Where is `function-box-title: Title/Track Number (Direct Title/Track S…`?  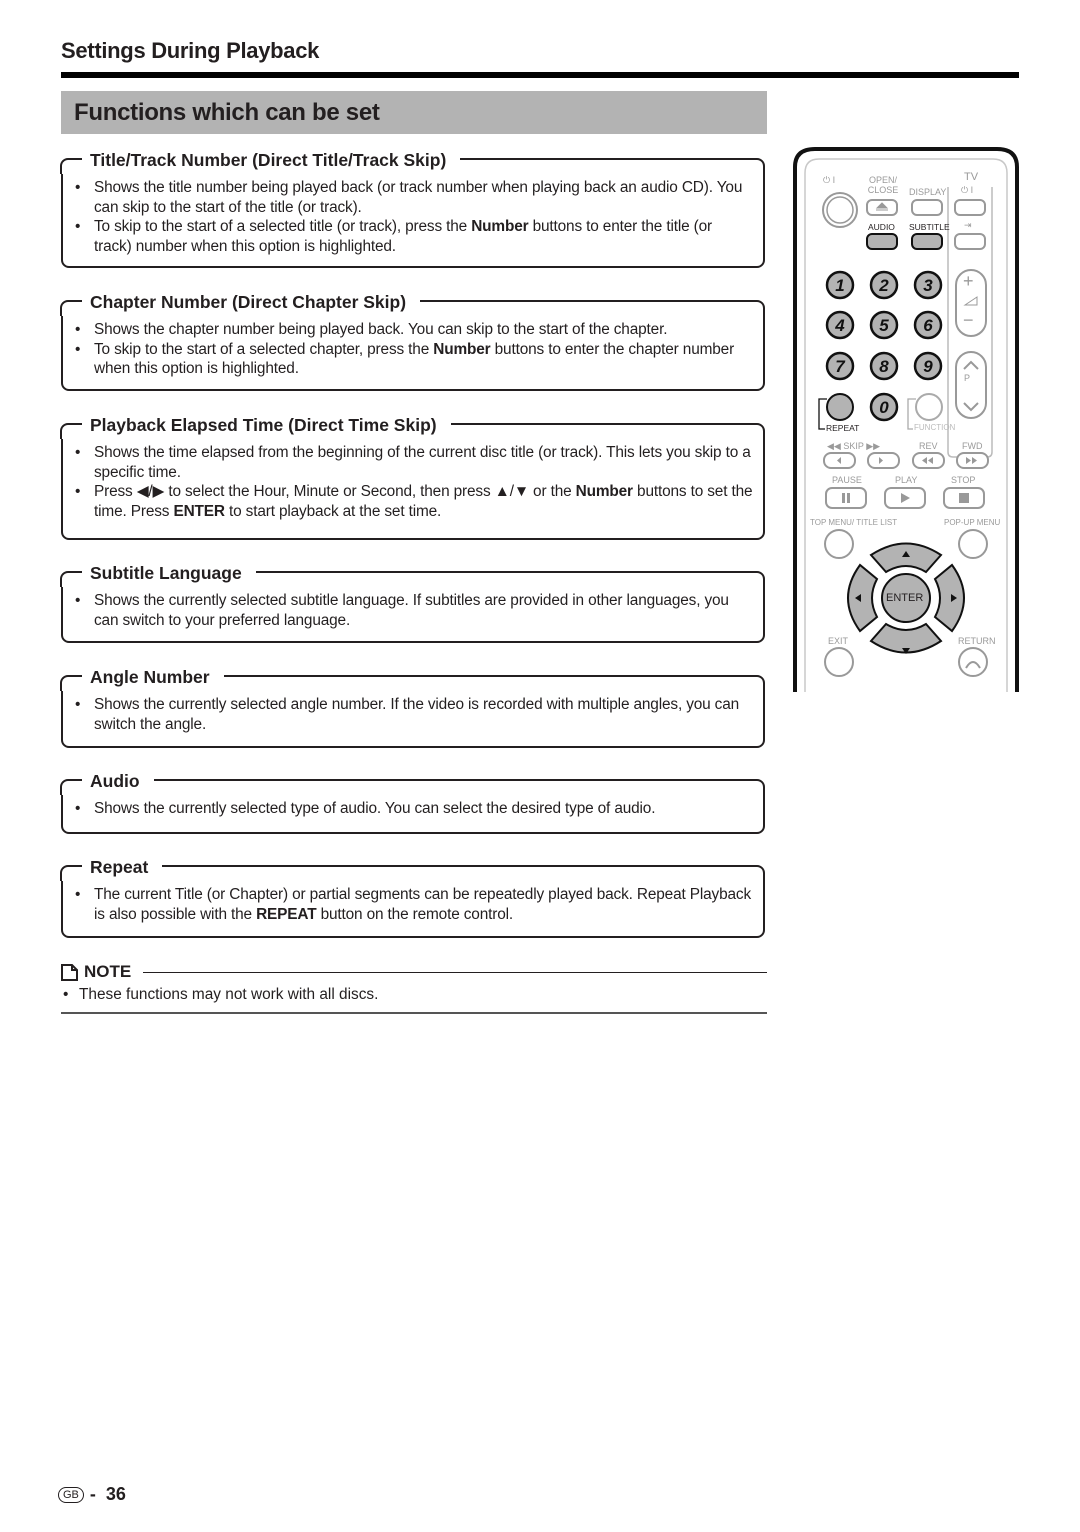
function-box-title: Title/Track Number (Direct Title/Track S… is located at coordinates (260, 160).